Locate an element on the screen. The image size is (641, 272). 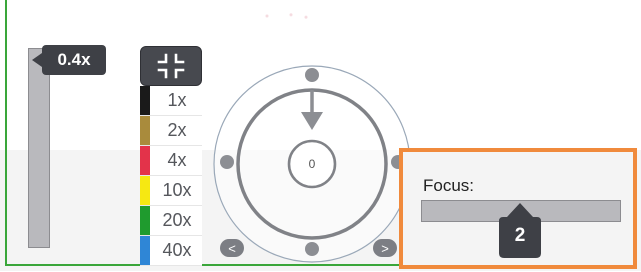
zoom-value-badge: 0.4x is located at coordinates (69, 60).